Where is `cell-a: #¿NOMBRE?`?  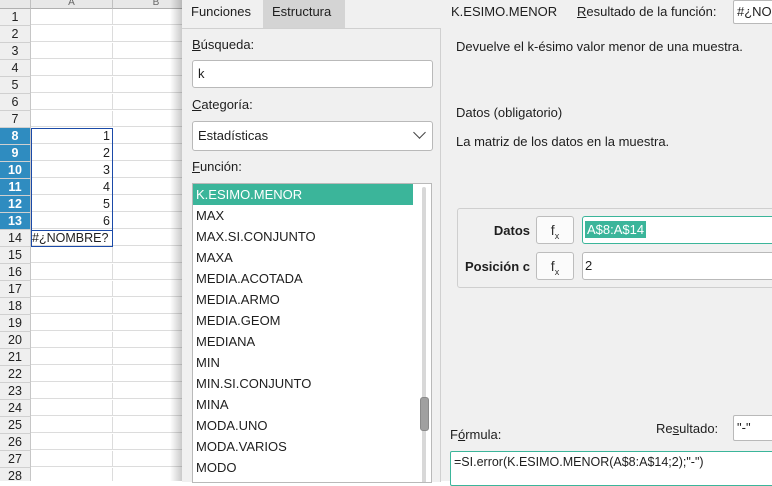 cell-a: #¿NOMBRE? is located at coordinates (72, 238).